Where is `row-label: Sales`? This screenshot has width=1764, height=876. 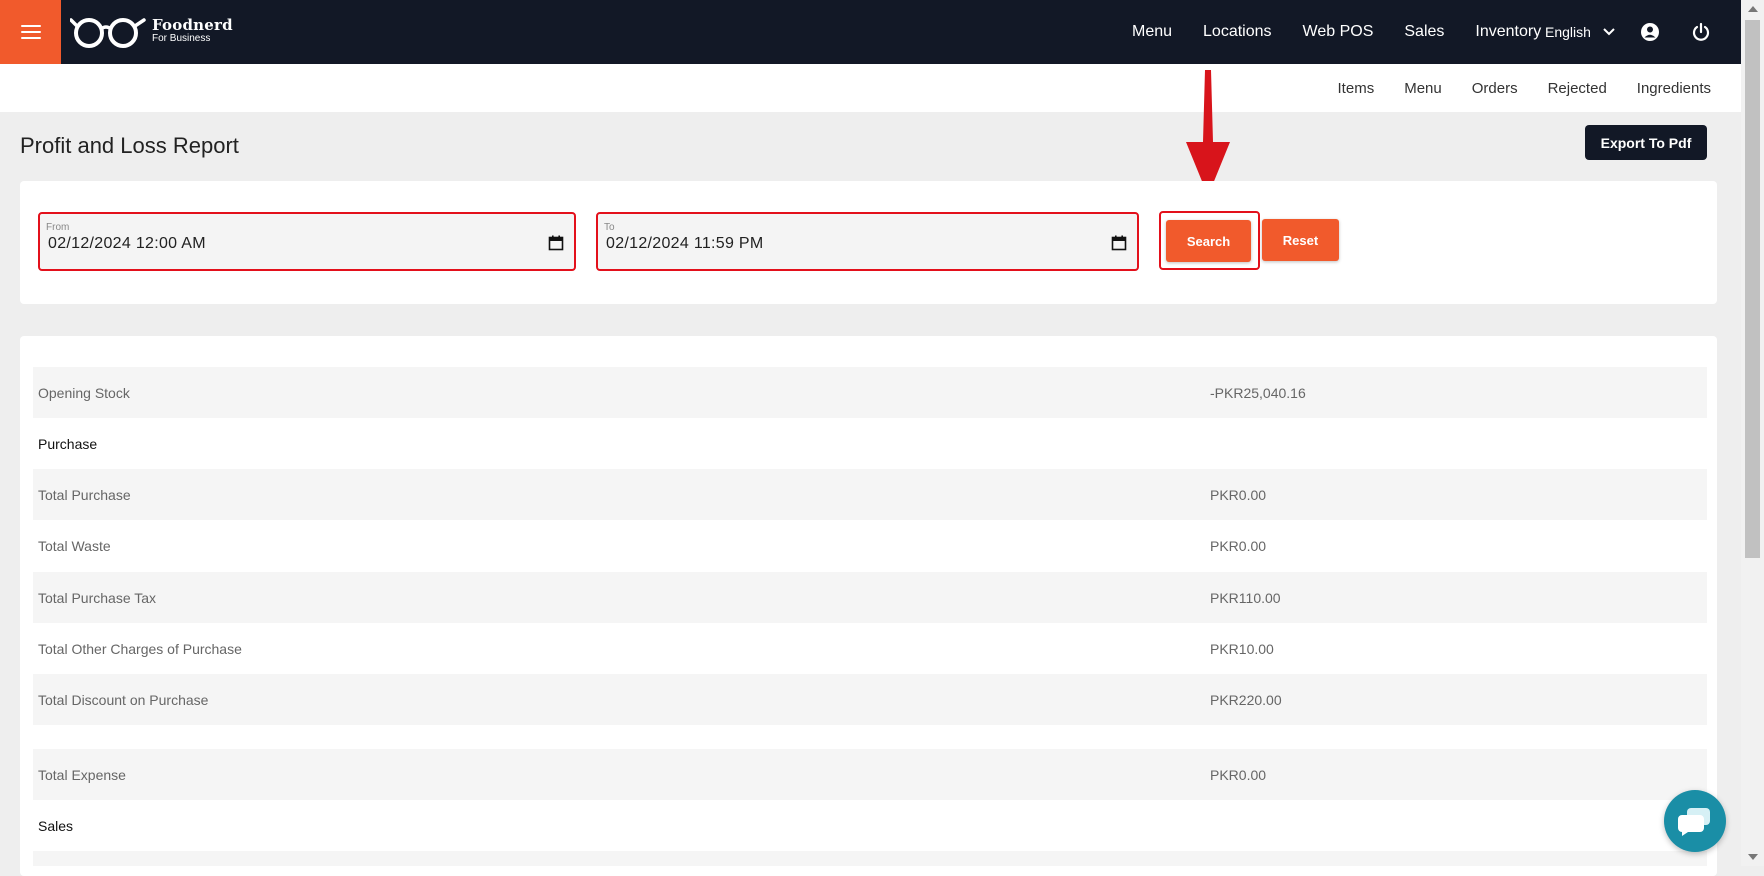 row-label: Sales is located at coordinates (56, 825).